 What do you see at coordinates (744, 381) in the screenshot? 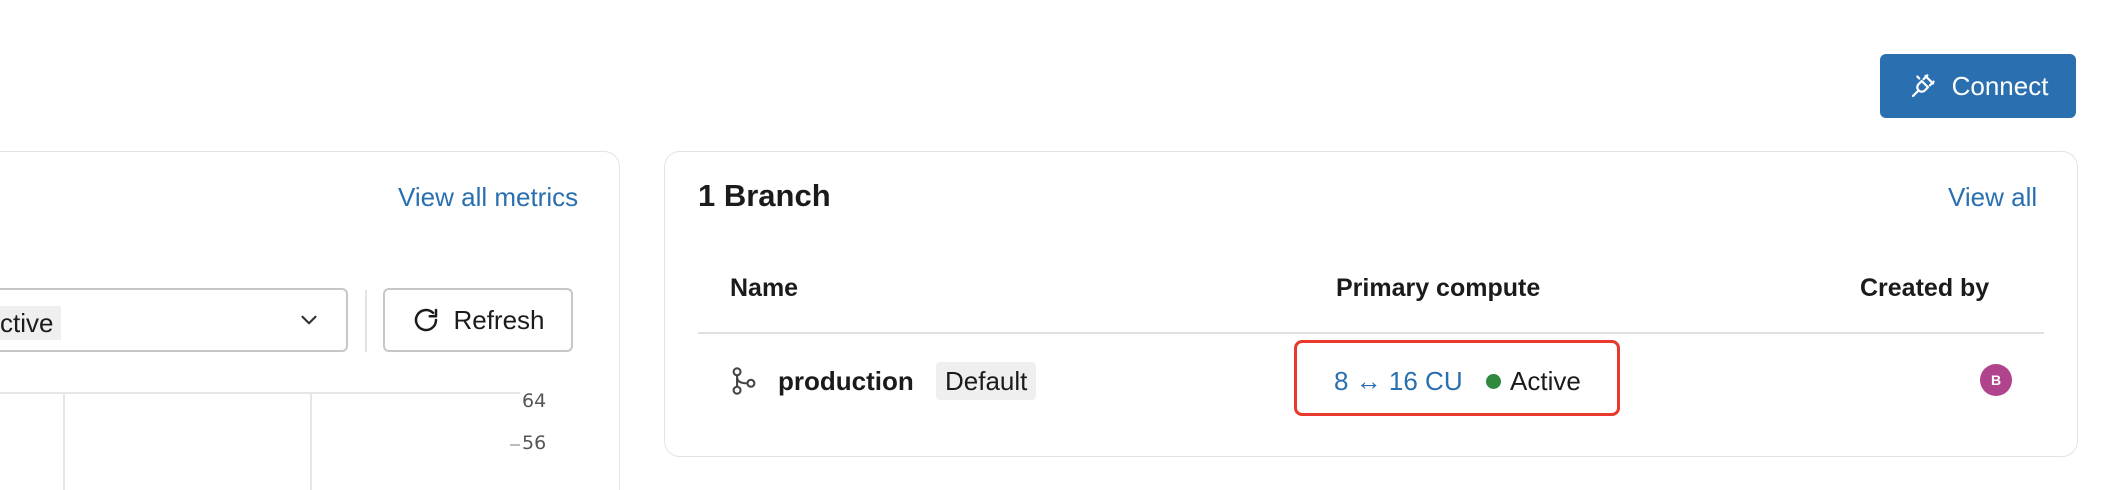
I see `git-branch-icon` at bounding box center [744, 381].